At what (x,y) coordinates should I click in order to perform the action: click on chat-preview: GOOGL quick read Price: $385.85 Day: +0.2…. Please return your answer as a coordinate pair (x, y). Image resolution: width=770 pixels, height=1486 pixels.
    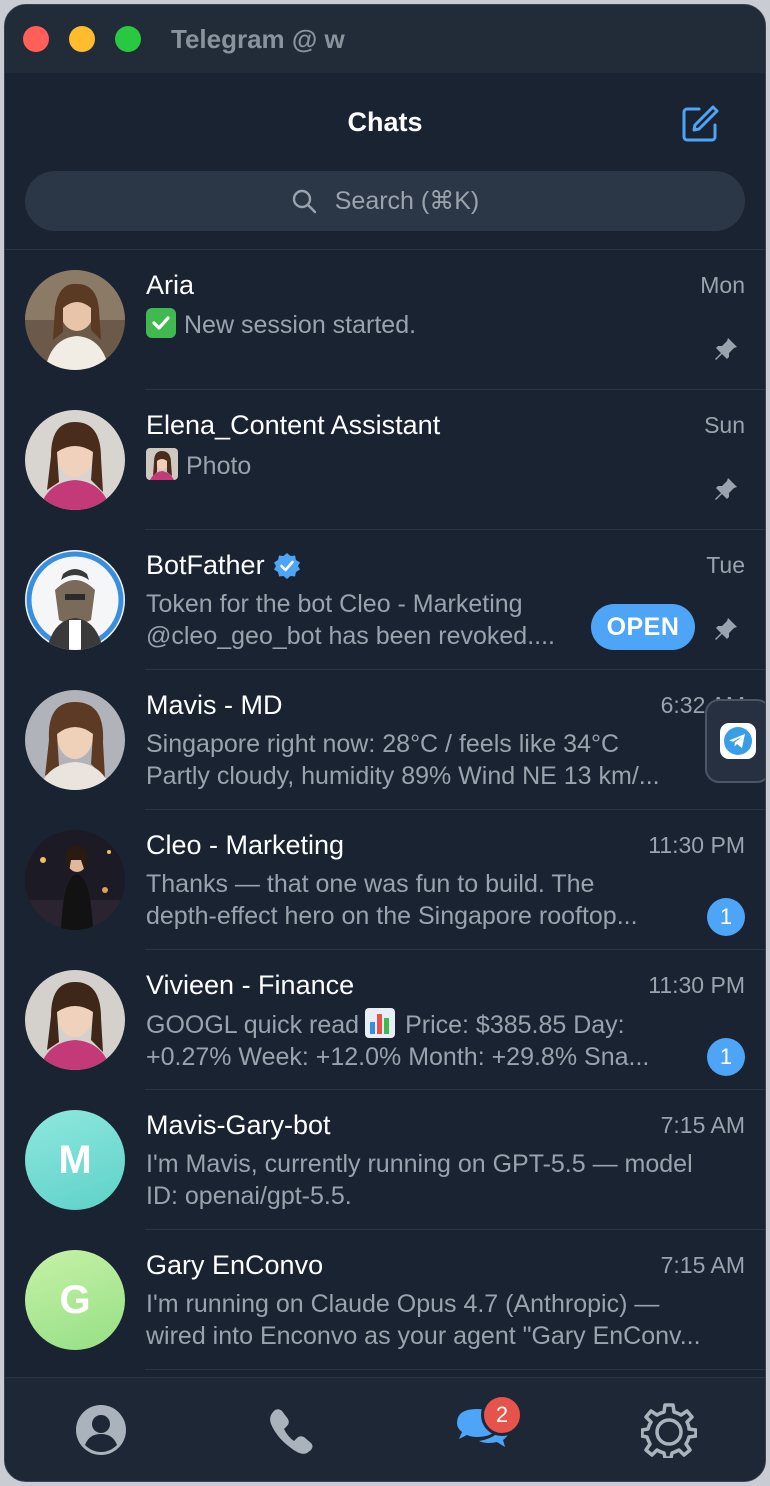
    Looking at the image, I should click on (421, 1040).